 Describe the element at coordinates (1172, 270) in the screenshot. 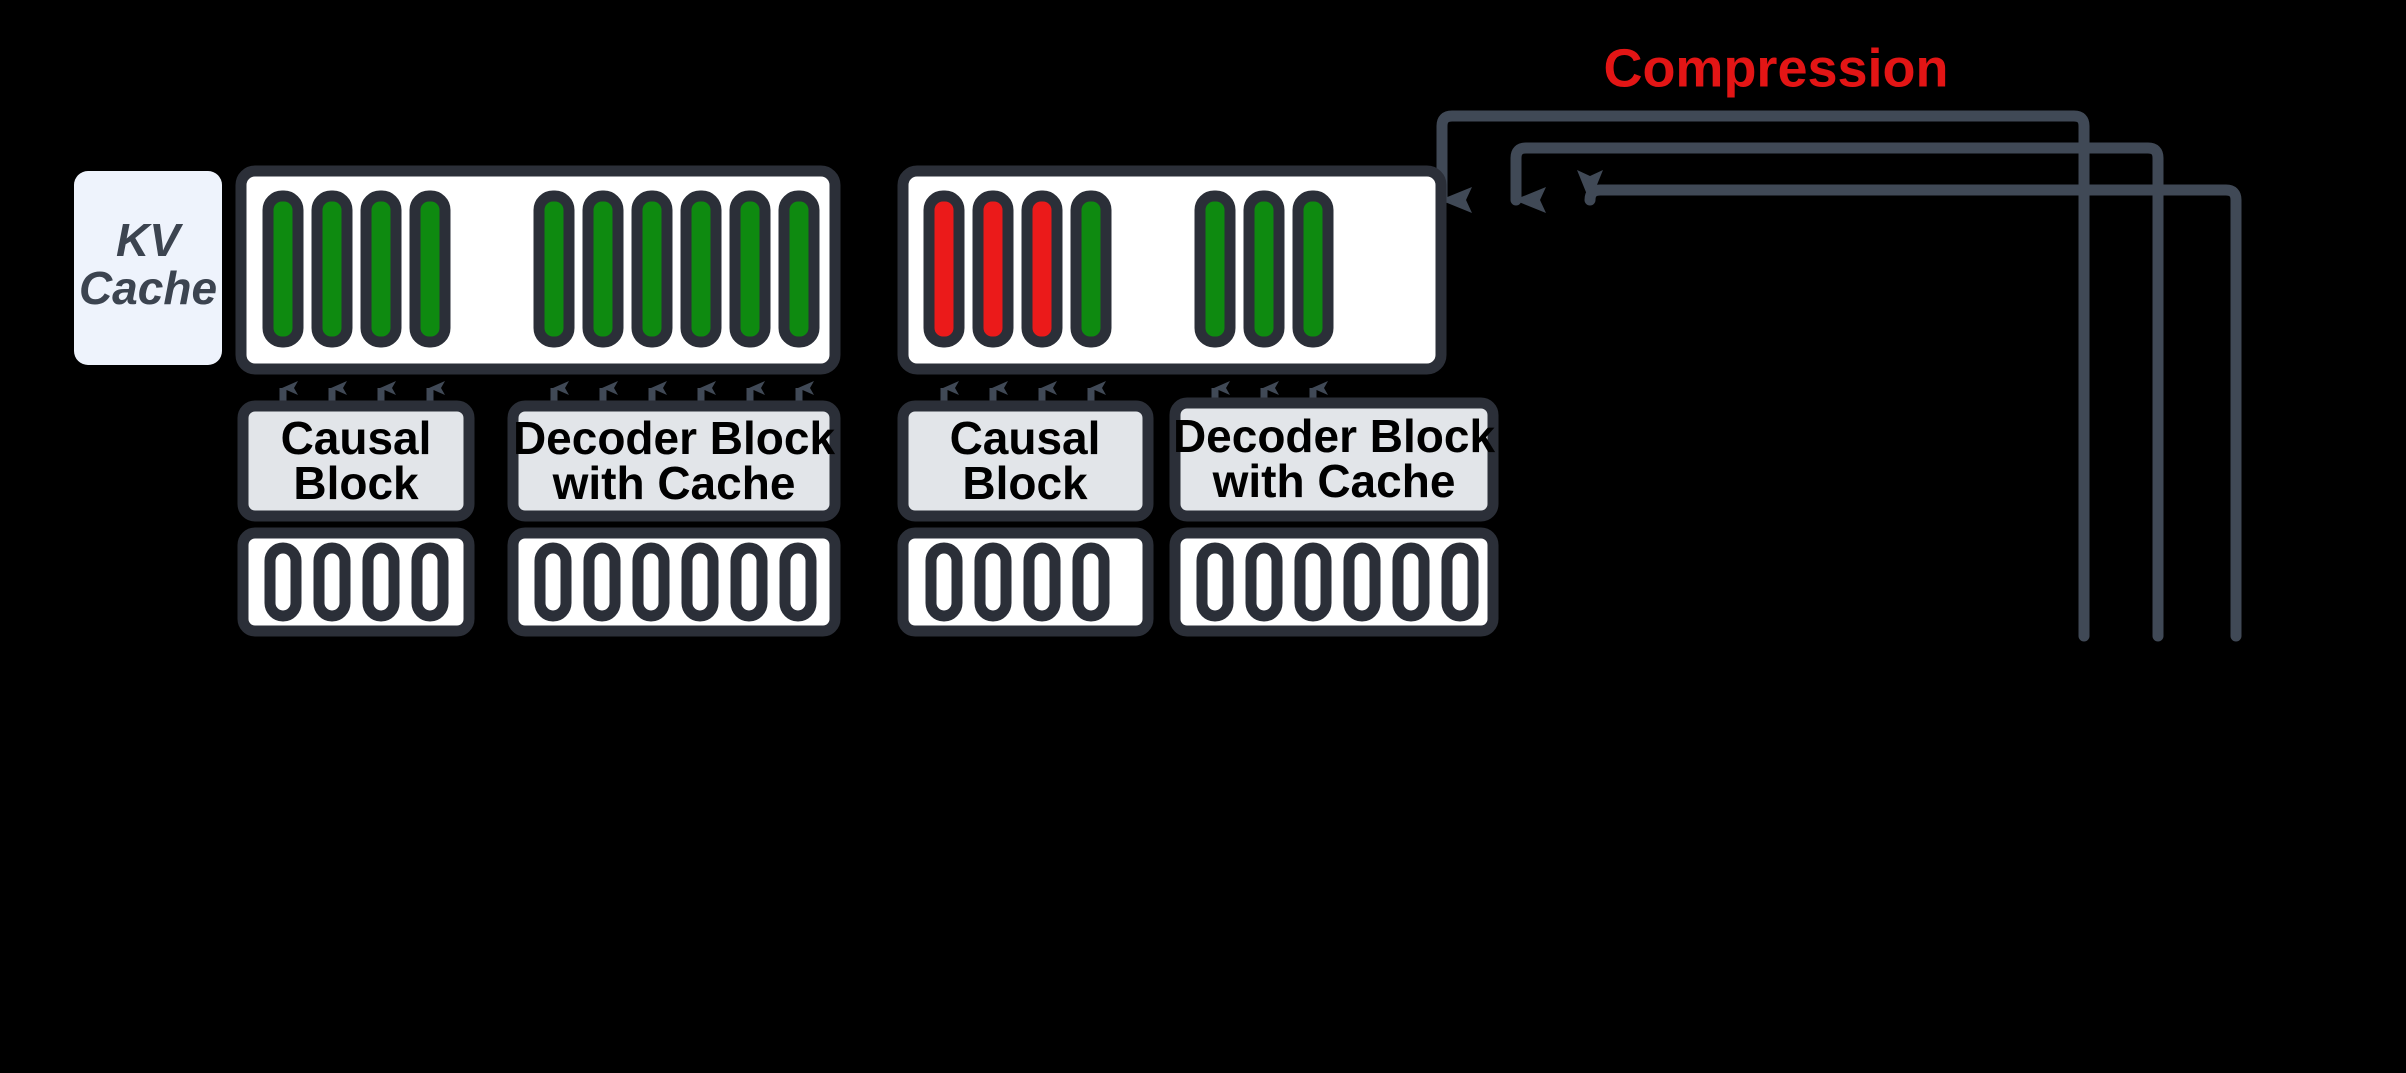

I see `right-kv-cache-panel` at that location.